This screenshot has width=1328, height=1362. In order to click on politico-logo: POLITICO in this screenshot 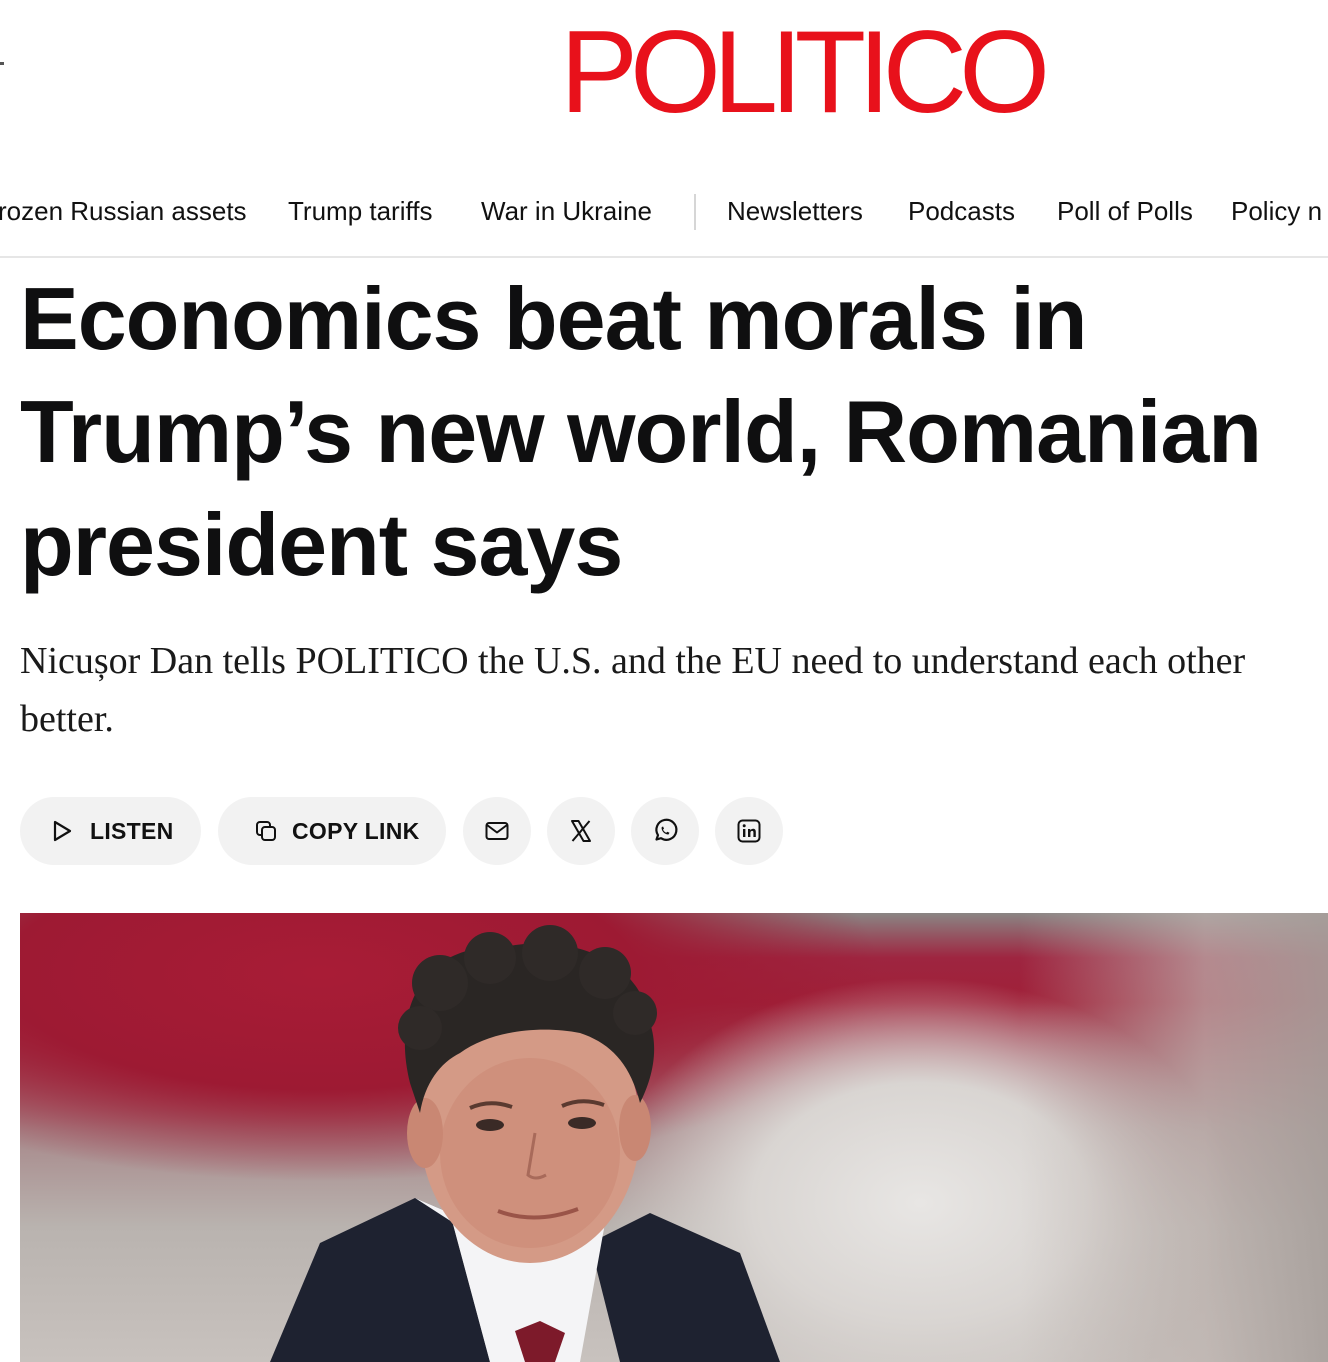, I will do `click(830, 72)`.